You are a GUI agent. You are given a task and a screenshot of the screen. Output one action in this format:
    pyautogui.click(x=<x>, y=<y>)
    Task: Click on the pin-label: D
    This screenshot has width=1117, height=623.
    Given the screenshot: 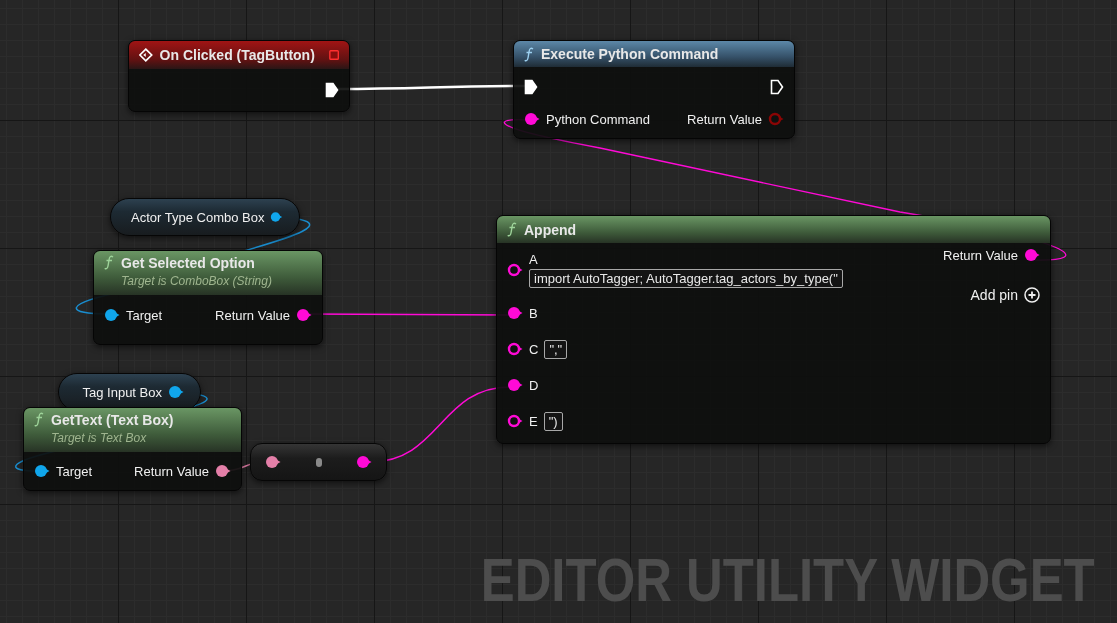 What is the action you would take?
    pyautogui.click(x=534, y=385)
    